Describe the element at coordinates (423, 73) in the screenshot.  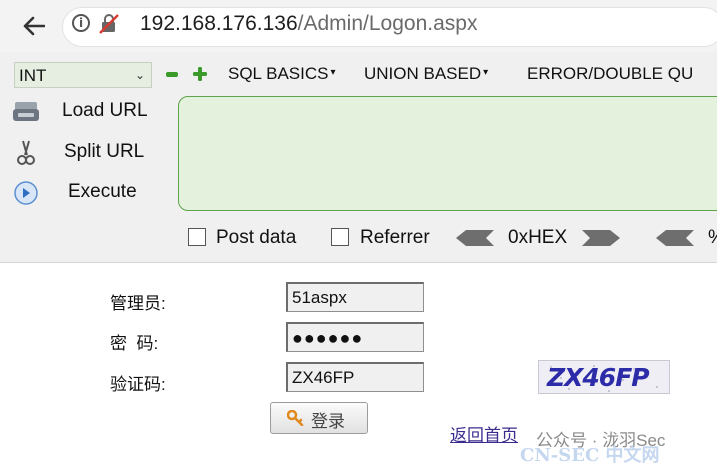
I see `menu-union-based-label: UNION BASED` at that location.